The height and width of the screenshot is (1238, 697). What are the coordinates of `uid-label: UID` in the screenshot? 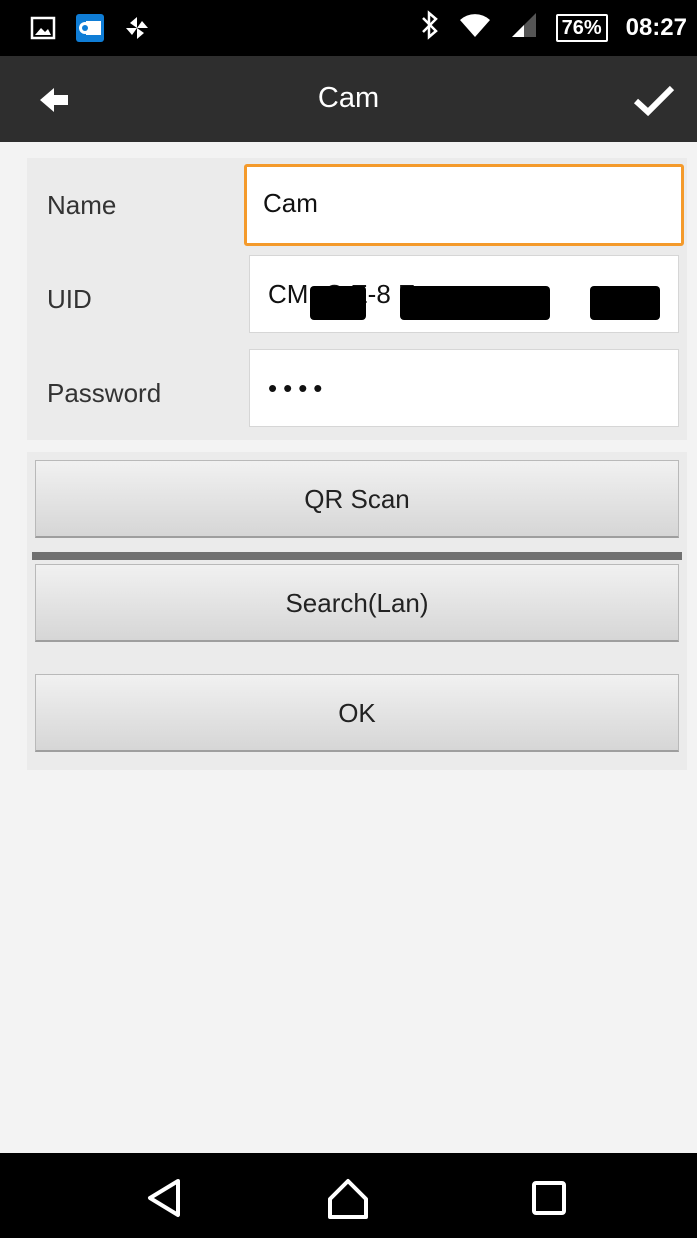 It's located at (69, 299).